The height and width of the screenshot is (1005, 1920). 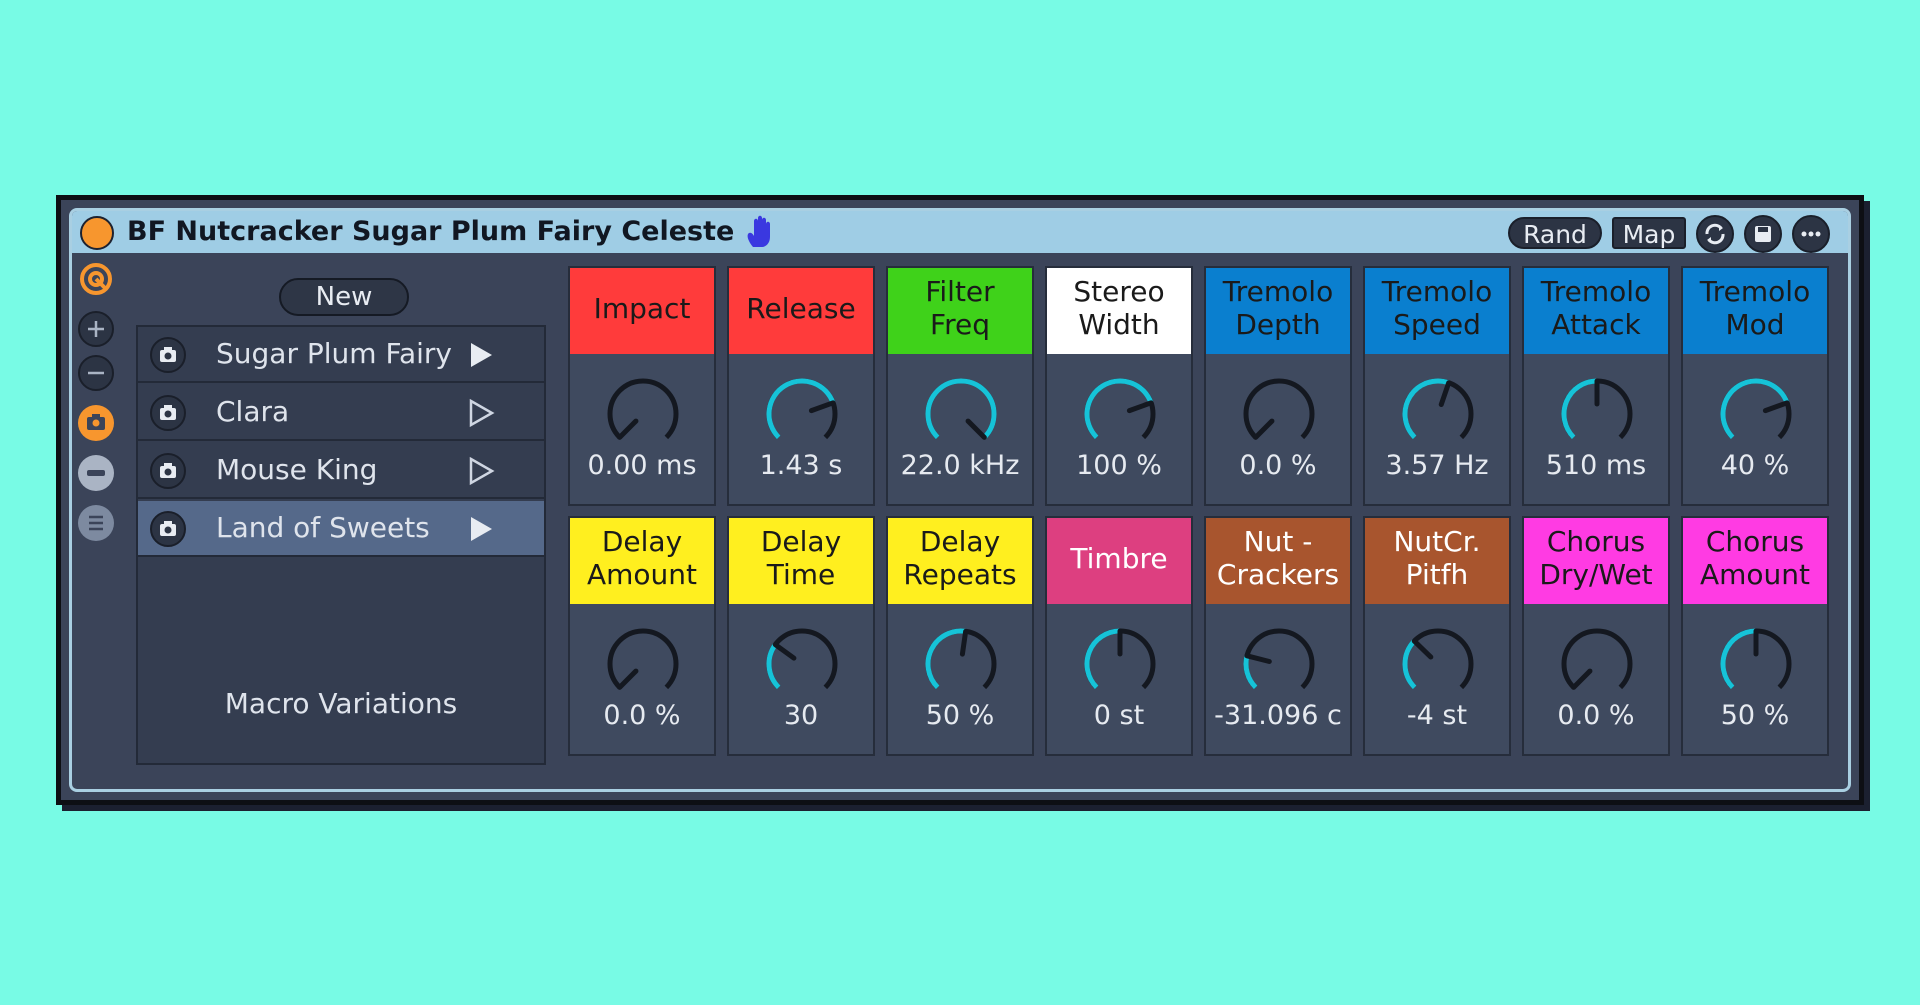 What do you see at coordinates (341, 529) in the screenshot?
I see `variation-row: Land of Sweets` at bounding box center [341, 529].